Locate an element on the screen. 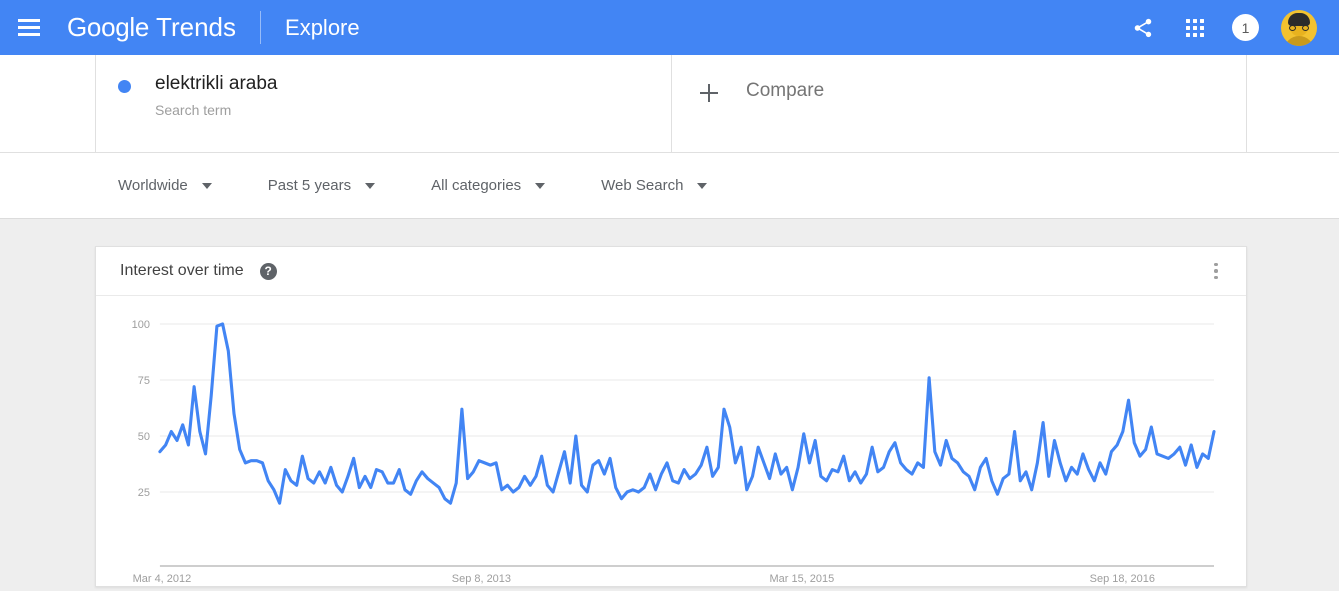  y-axis-tick-label: 100 is located at coordinates (141, 325).